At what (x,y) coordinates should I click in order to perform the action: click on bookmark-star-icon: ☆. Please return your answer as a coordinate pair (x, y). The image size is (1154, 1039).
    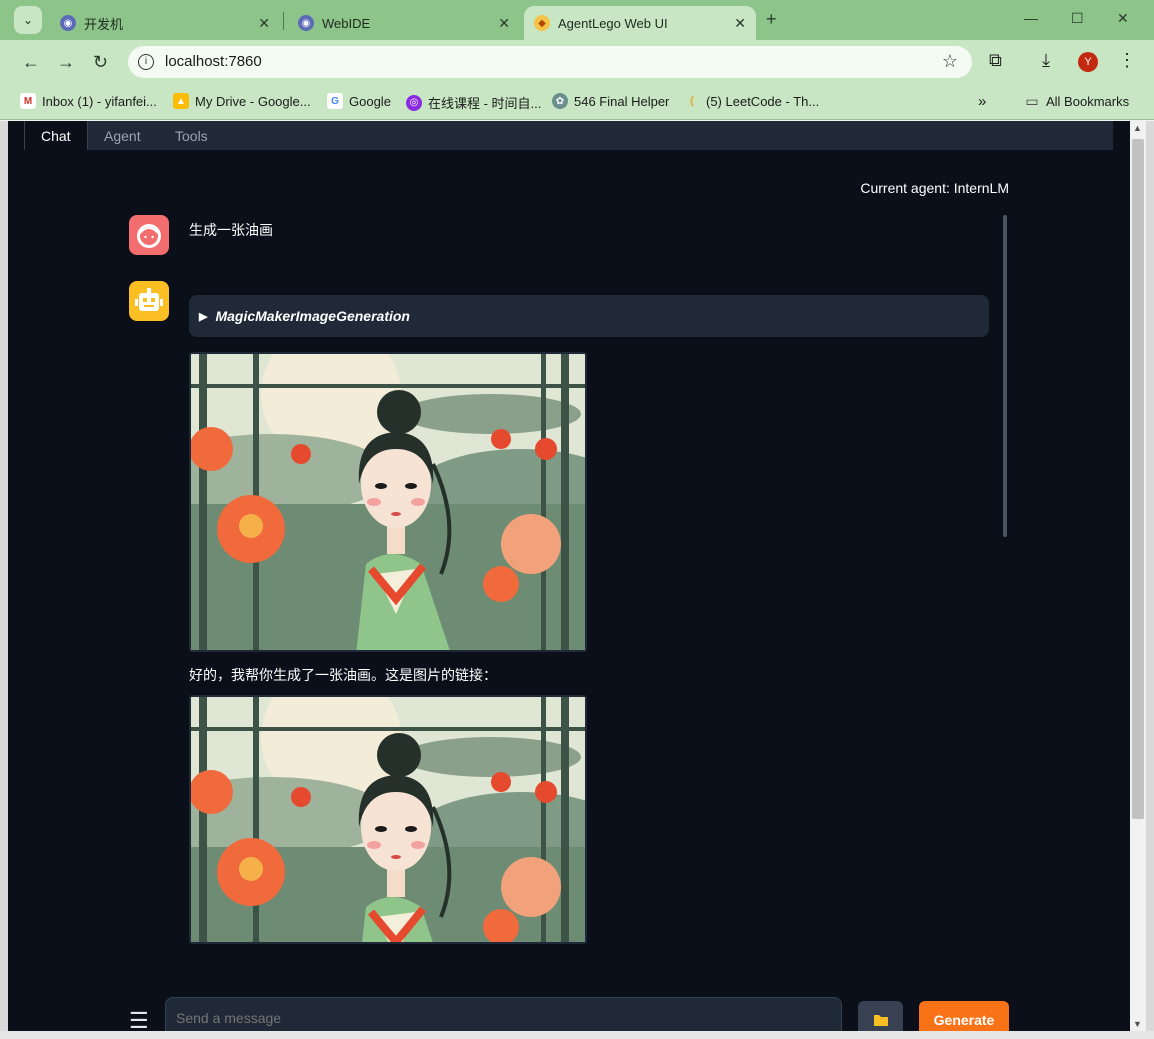
    Looking at the image, I should click on (950, 61).